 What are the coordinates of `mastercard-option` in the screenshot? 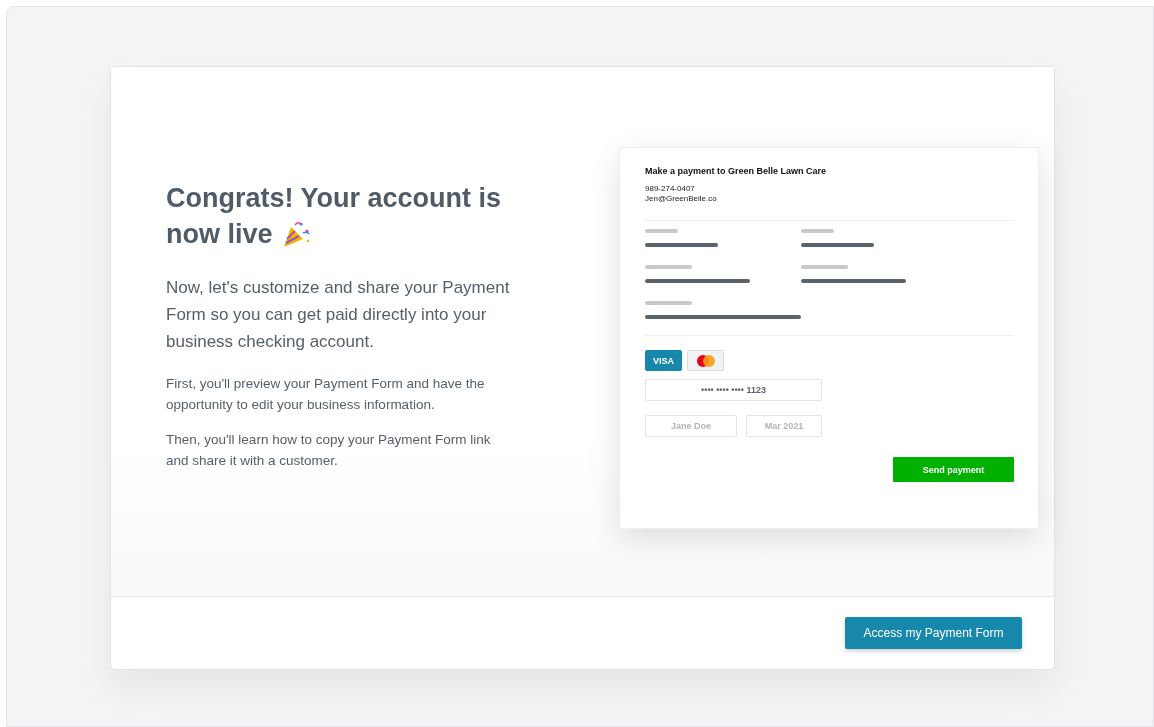 It's located at (705, 360).